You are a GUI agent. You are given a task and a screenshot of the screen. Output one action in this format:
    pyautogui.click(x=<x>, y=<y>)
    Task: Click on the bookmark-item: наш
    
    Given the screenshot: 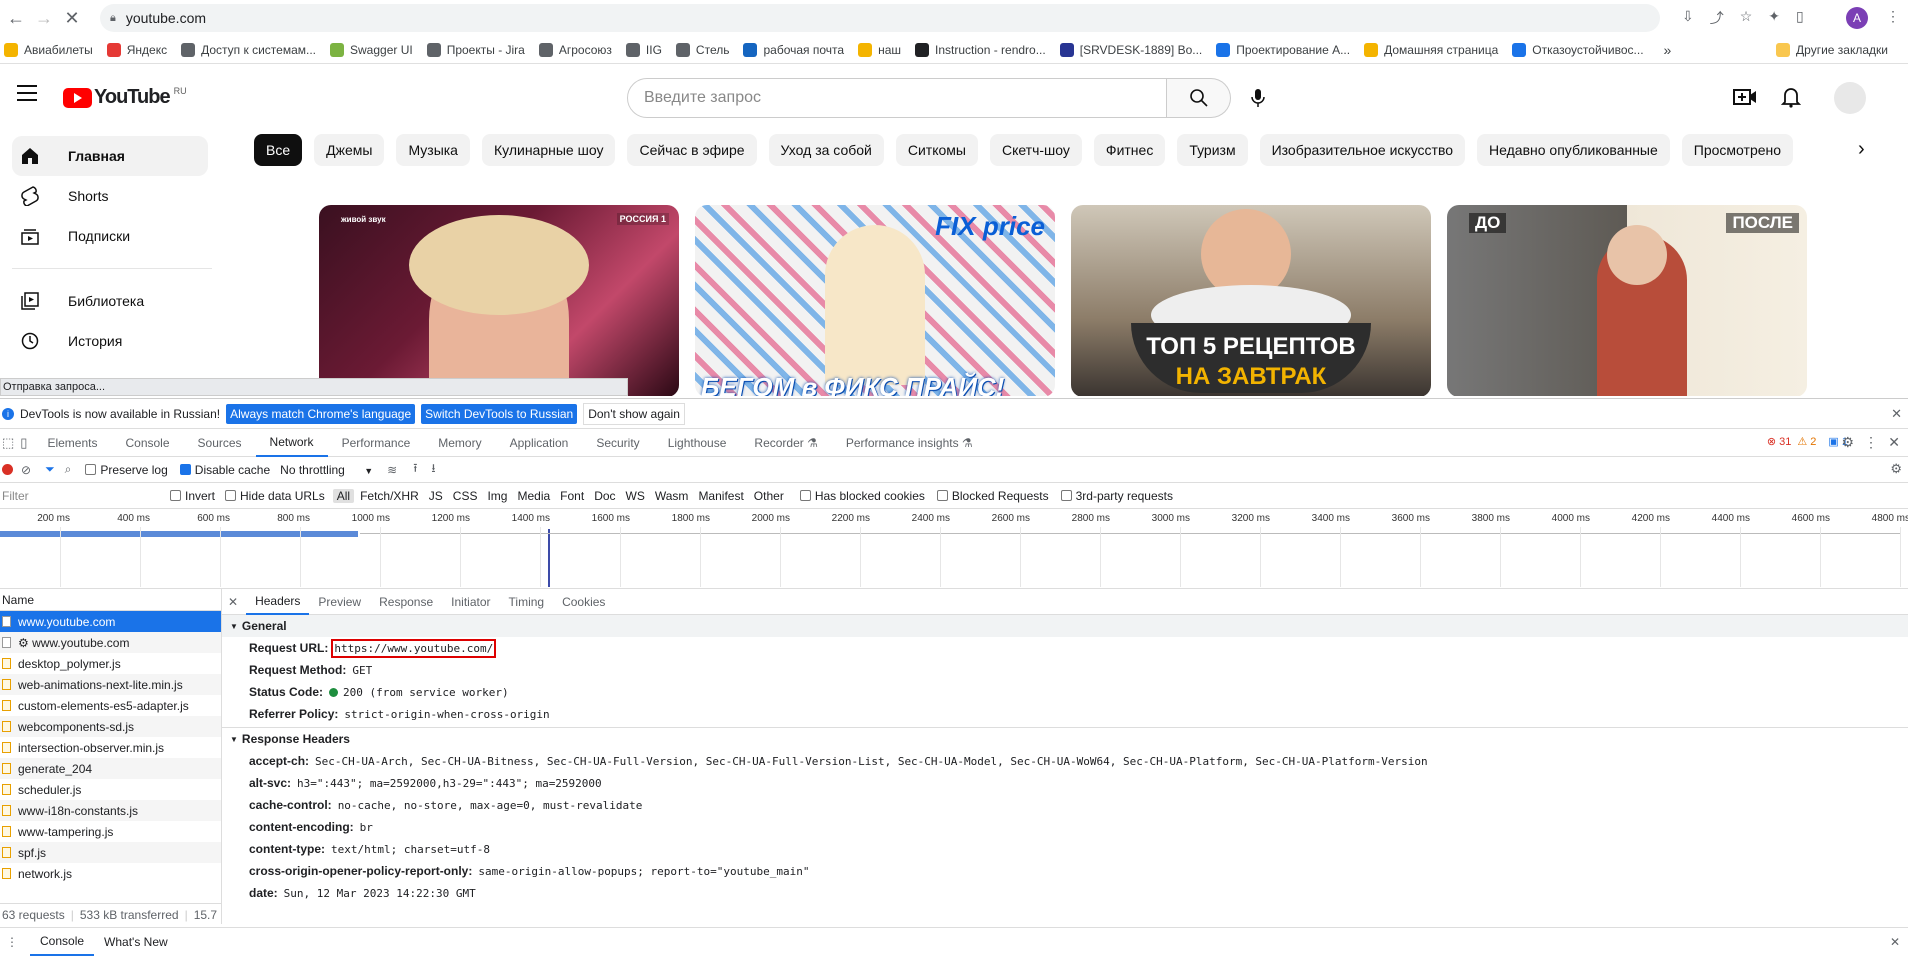 What is the action you would take?
    pyautogui.click(x=879, y=49)
    